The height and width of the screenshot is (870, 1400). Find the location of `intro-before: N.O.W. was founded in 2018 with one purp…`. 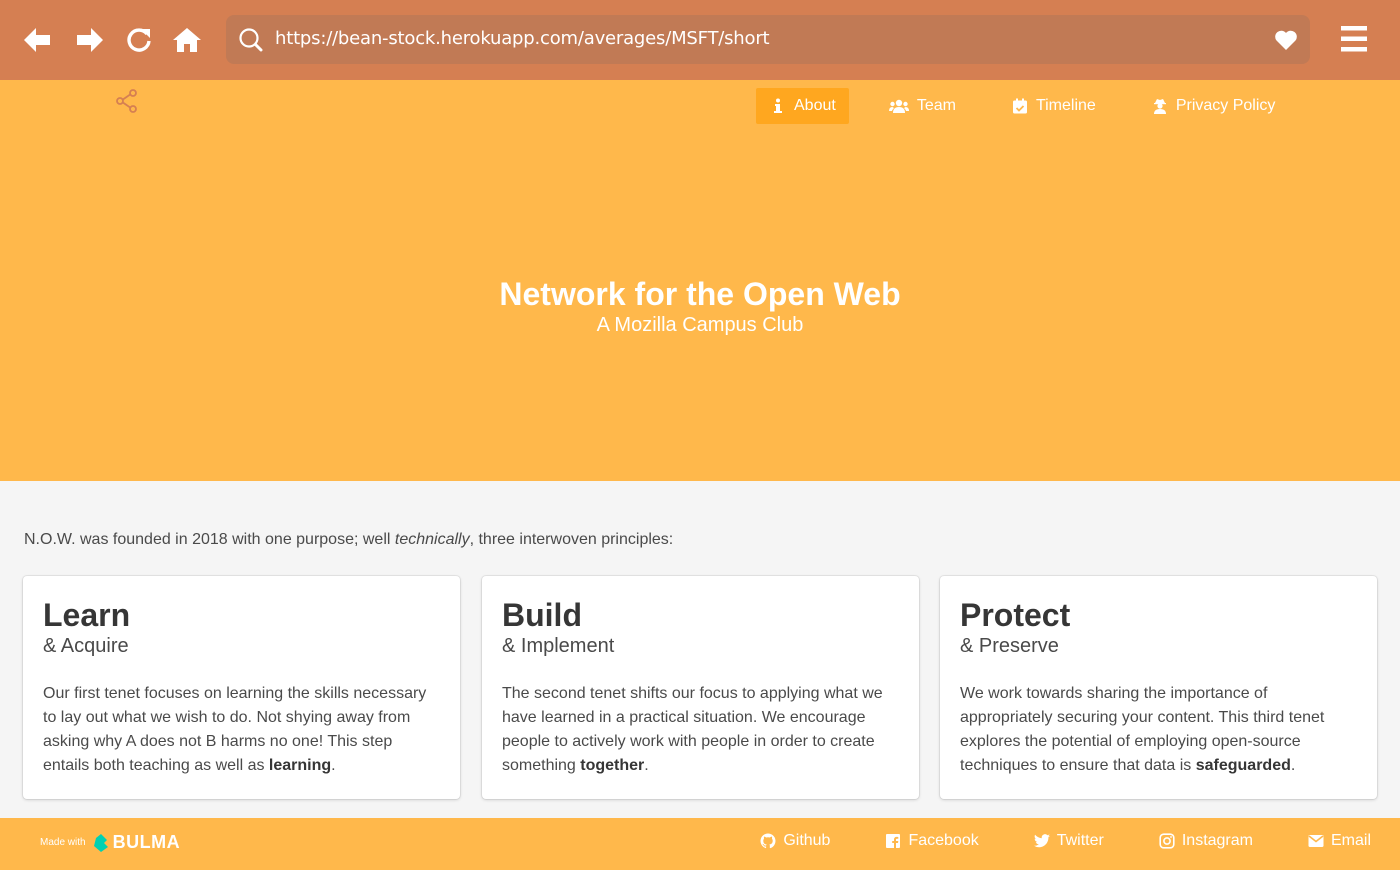

intro-before: N.O.W. was founded in 2018 with one purp… is located at coordinates (209, 539).